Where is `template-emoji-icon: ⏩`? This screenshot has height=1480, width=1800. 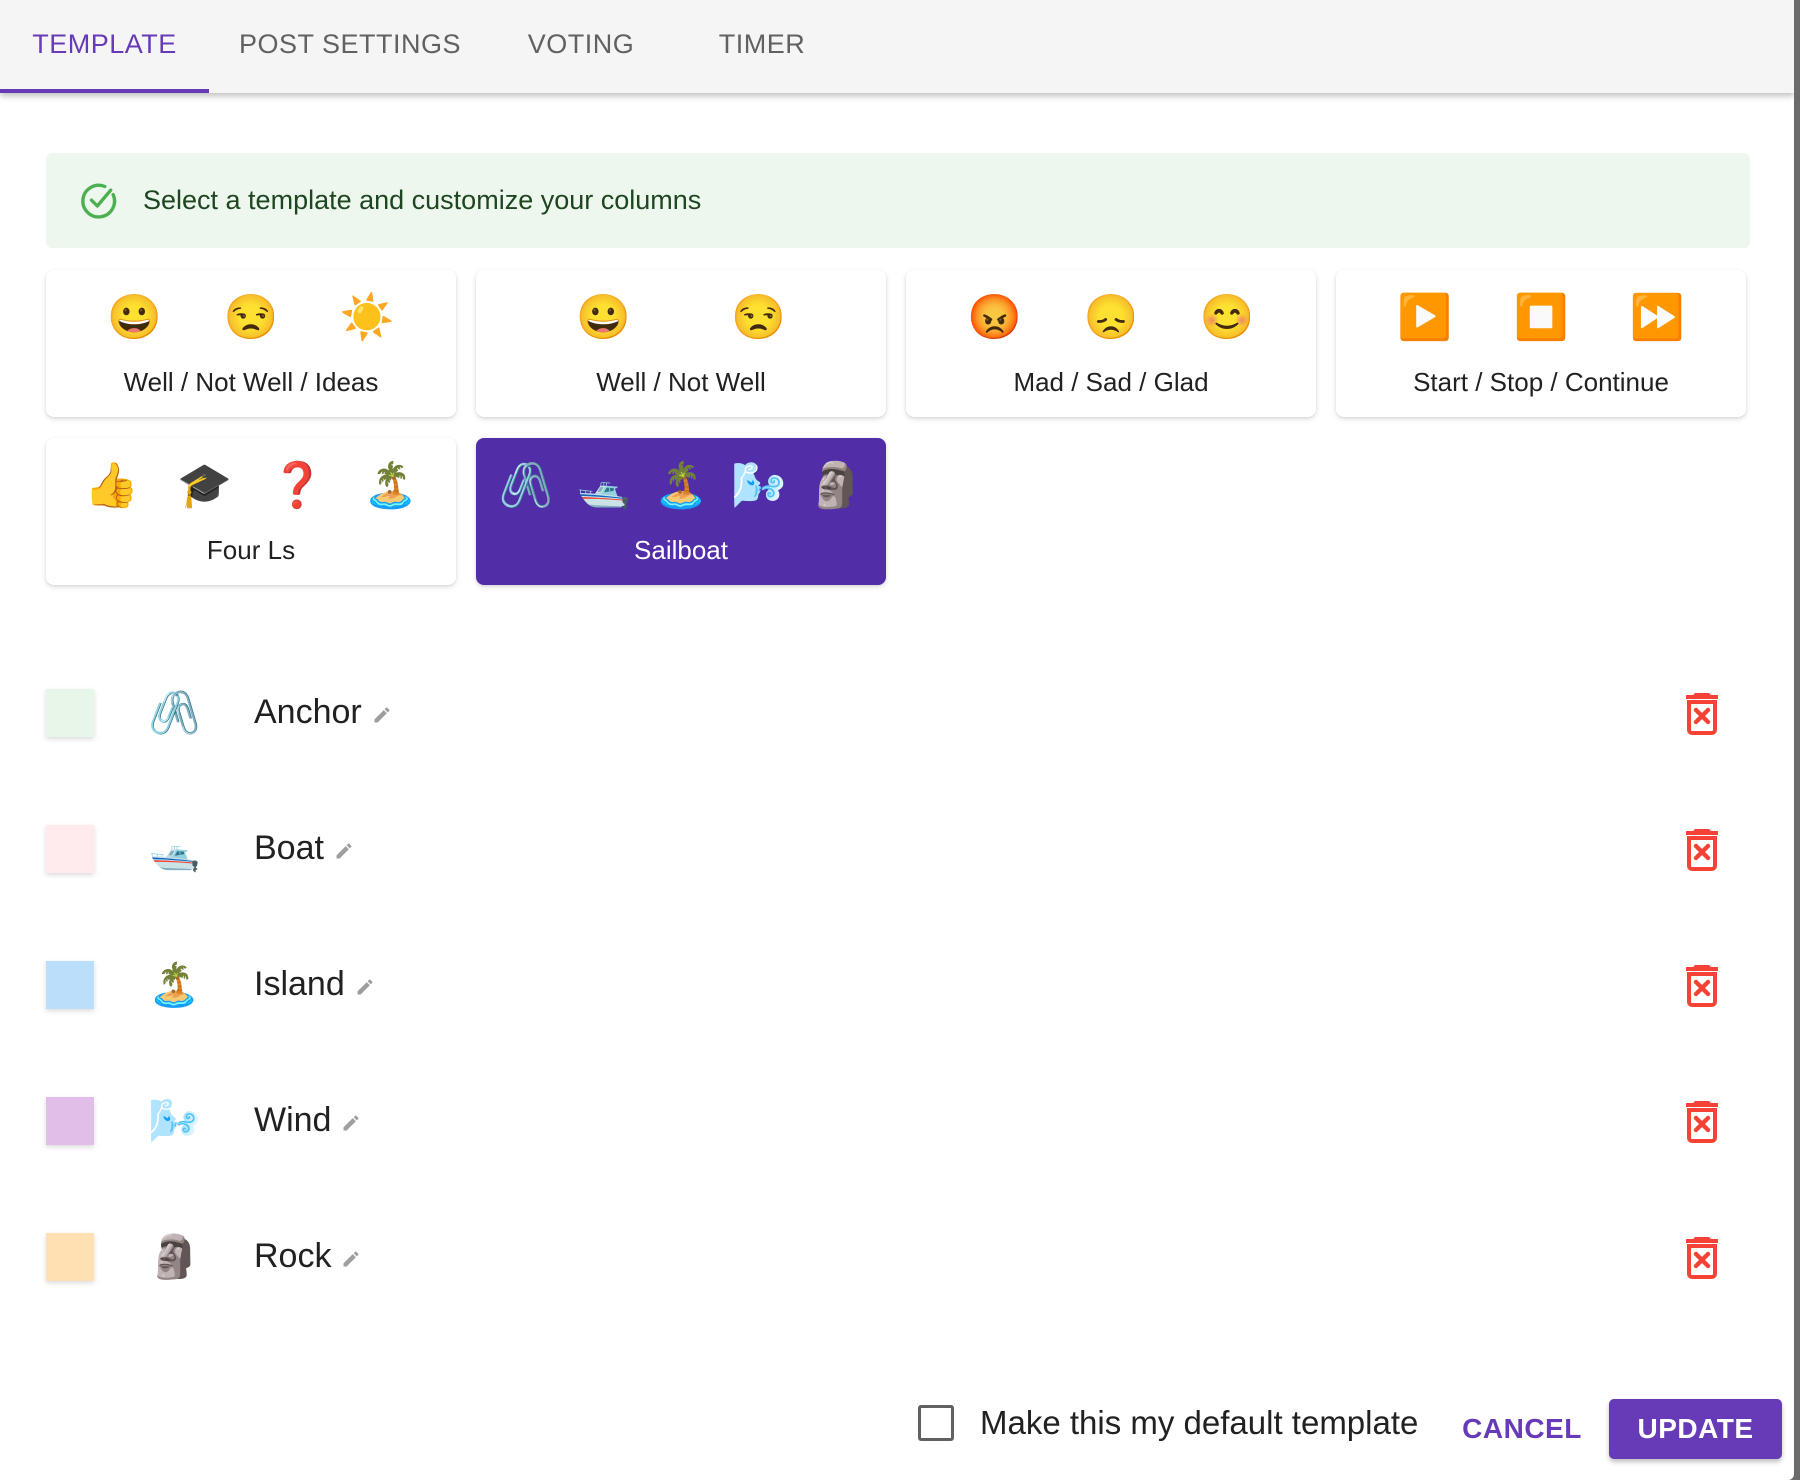 template-emoji-icon: ⏩ is located at coordinates (1657, 317).